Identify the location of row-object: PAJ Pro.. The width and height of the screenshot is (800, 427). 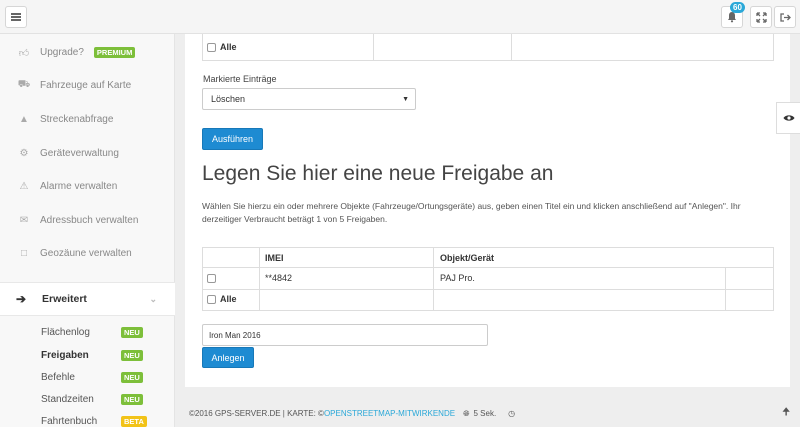
(457, 278).